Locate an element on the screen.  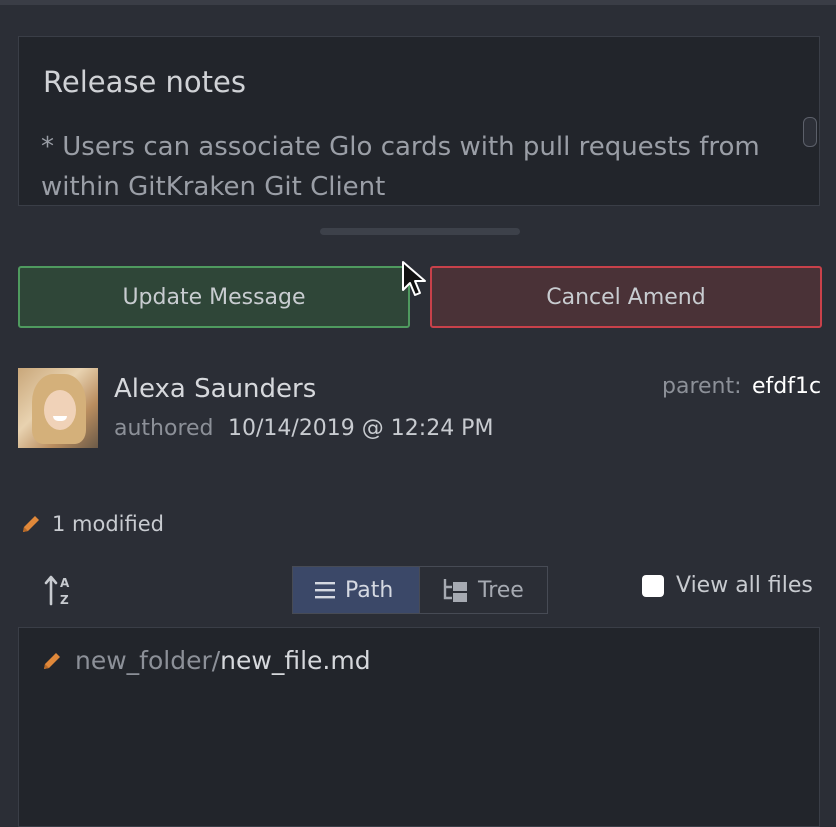
parent-label: parent: is located at coordinates (702, 386).